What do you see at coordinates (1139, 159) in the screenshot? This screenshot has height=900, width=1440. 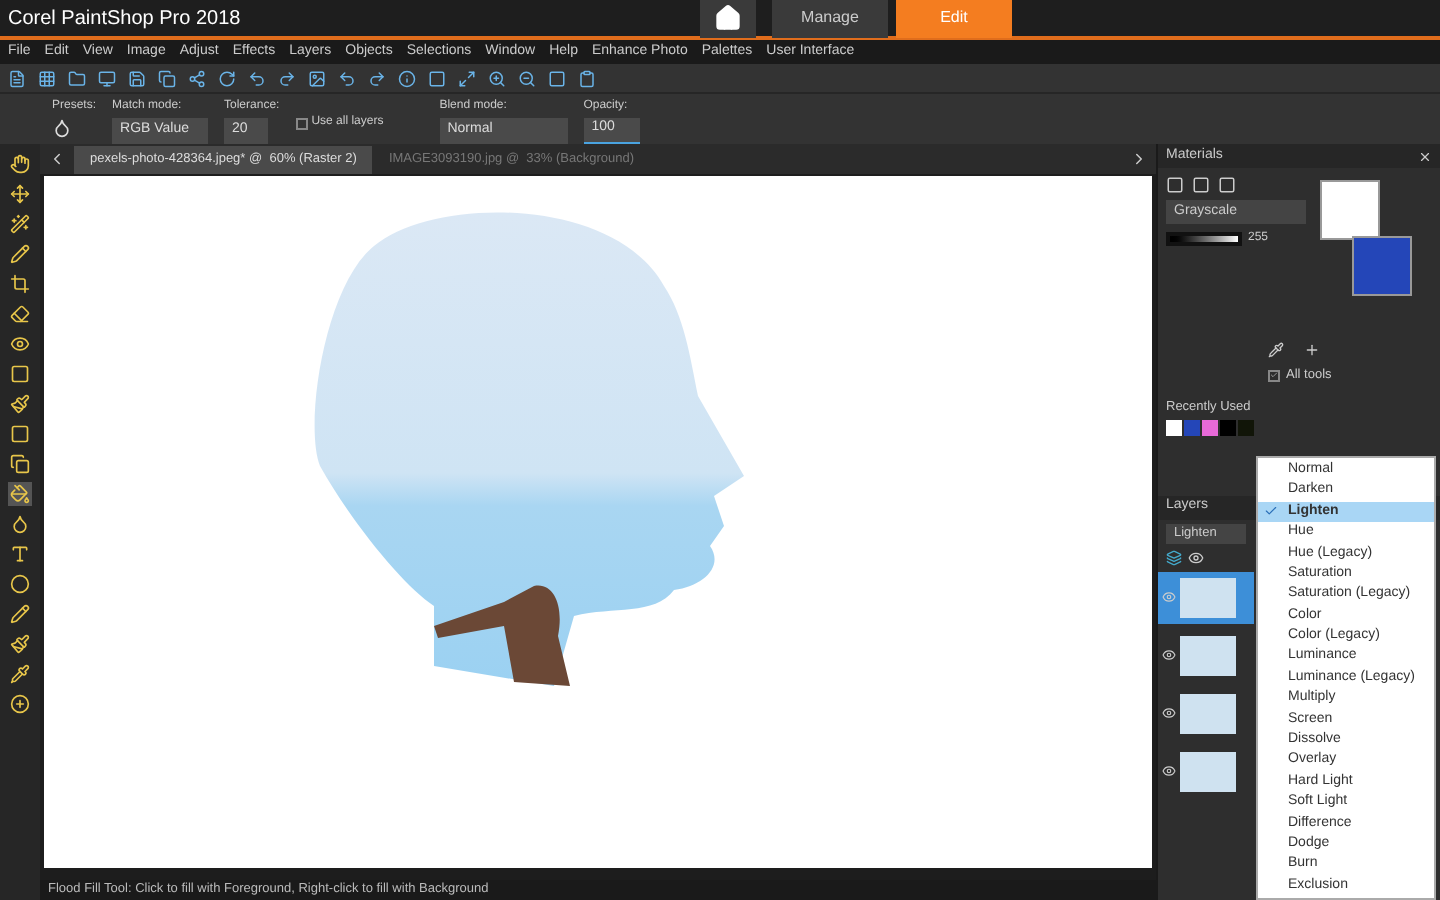 I see `scroll-right-icon` at bounding box center [1139, 159].